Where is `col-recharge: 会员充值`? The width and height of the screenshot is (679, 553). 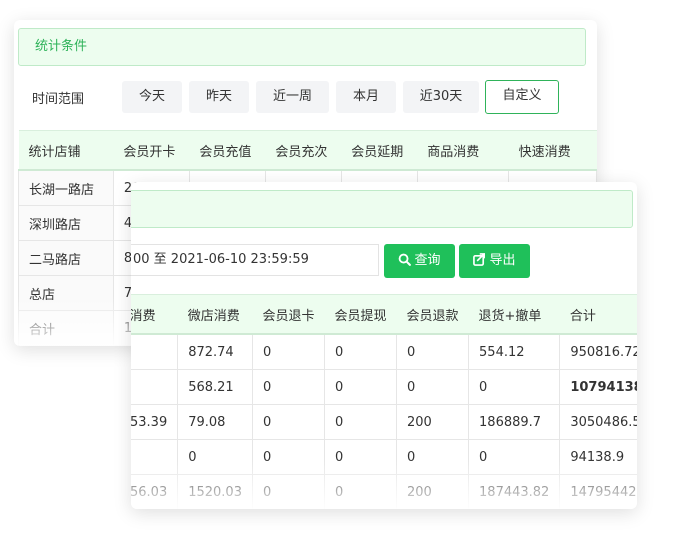 col-recharge: 会员充值 is located at coordinates (227, 150).